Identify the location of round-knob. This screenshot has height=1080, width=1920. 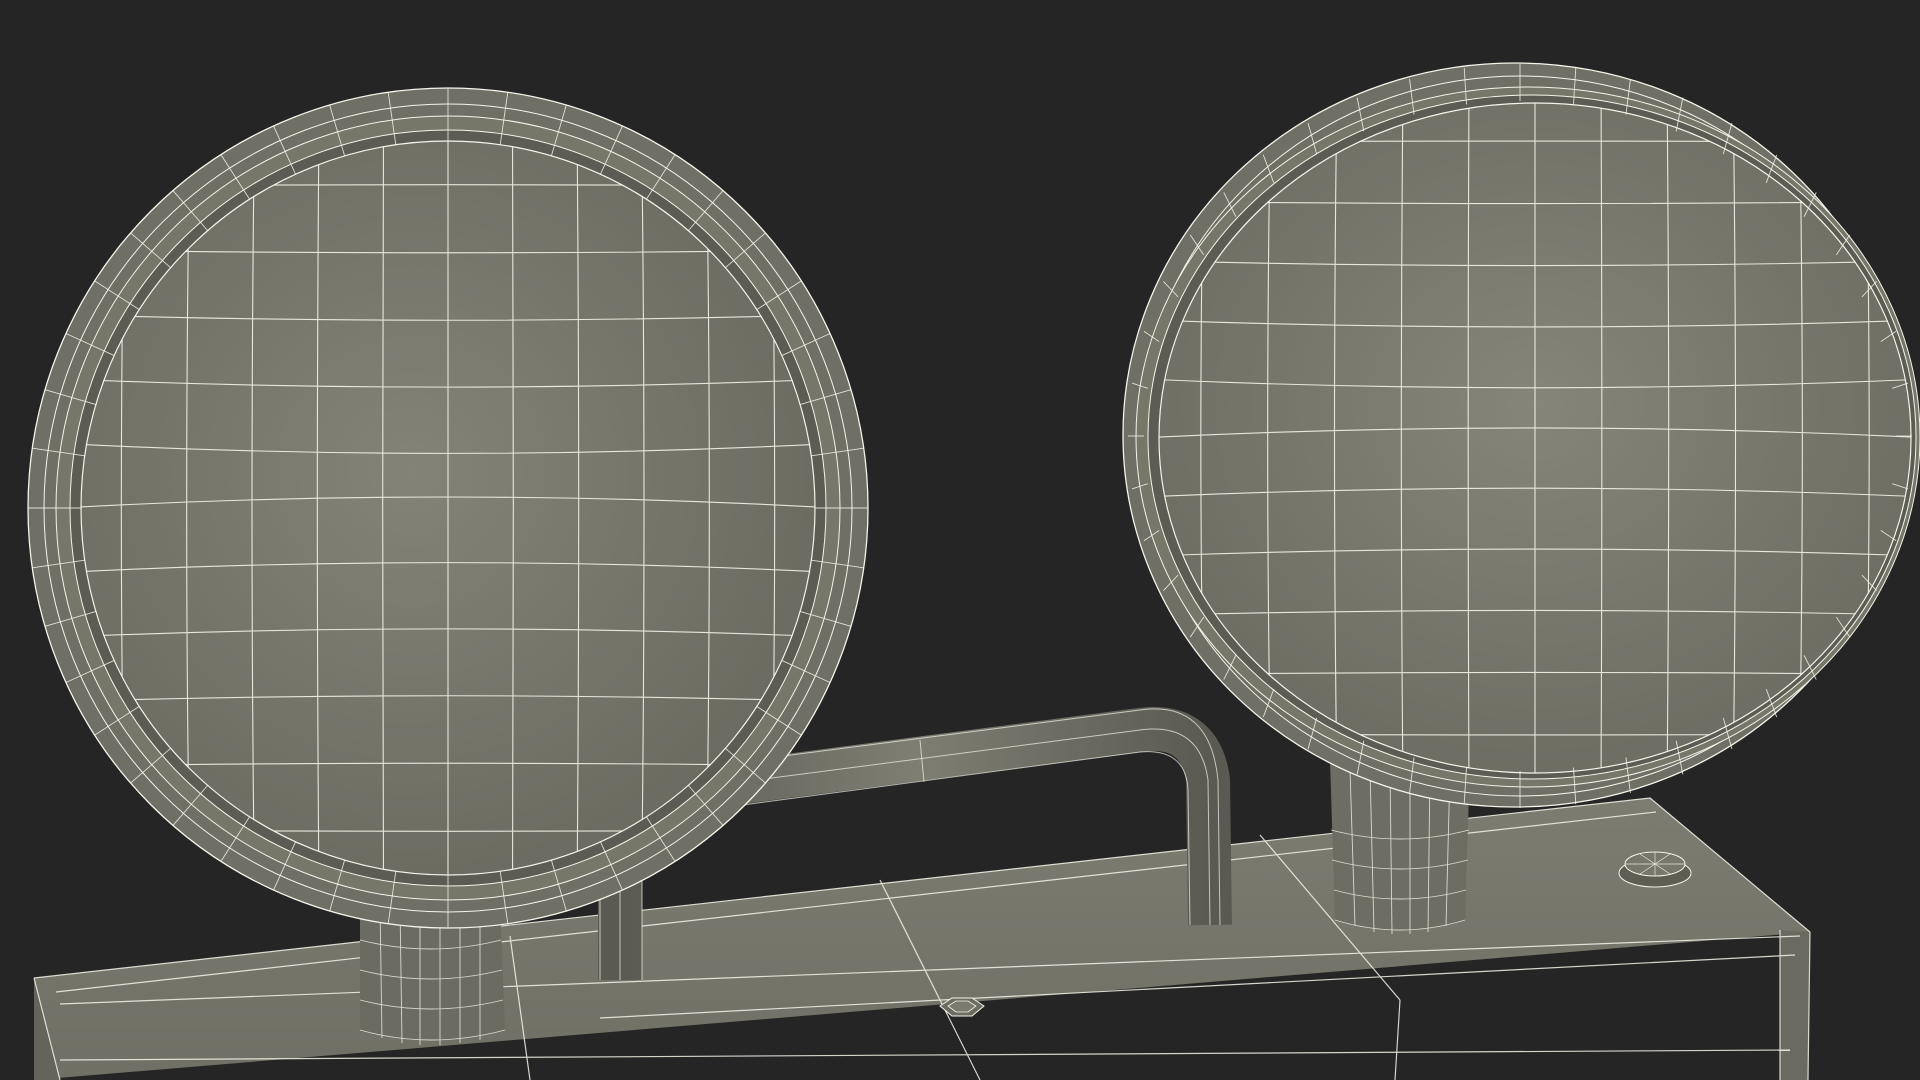
(1655, 869).